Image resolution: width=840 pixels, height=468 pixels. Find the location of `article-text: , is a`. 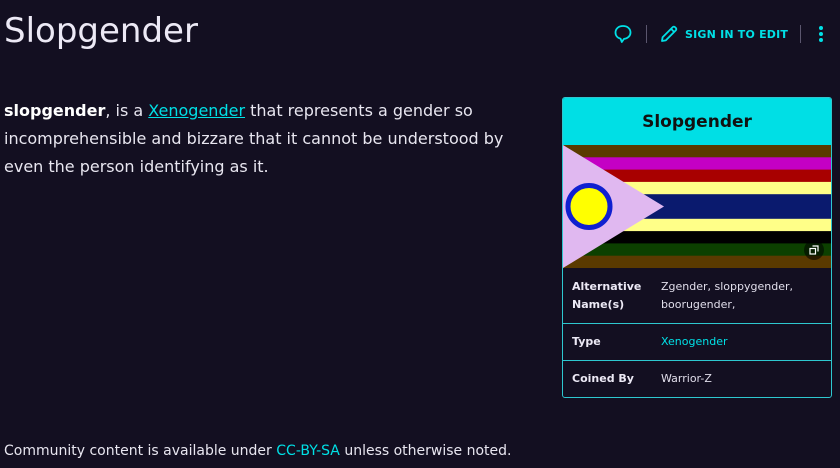

article-text: , is a is located at coordinates (127, 110).